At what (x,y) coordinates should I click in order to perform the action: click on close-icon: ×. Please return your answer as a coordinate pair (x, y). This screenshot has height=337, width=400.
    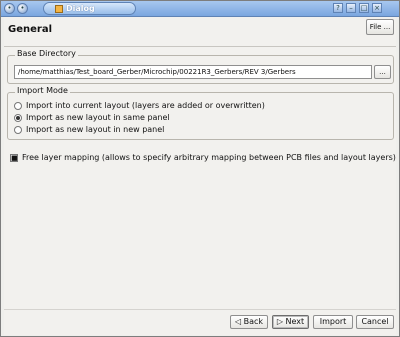
    Looking at the image, I should click on (377, 8).